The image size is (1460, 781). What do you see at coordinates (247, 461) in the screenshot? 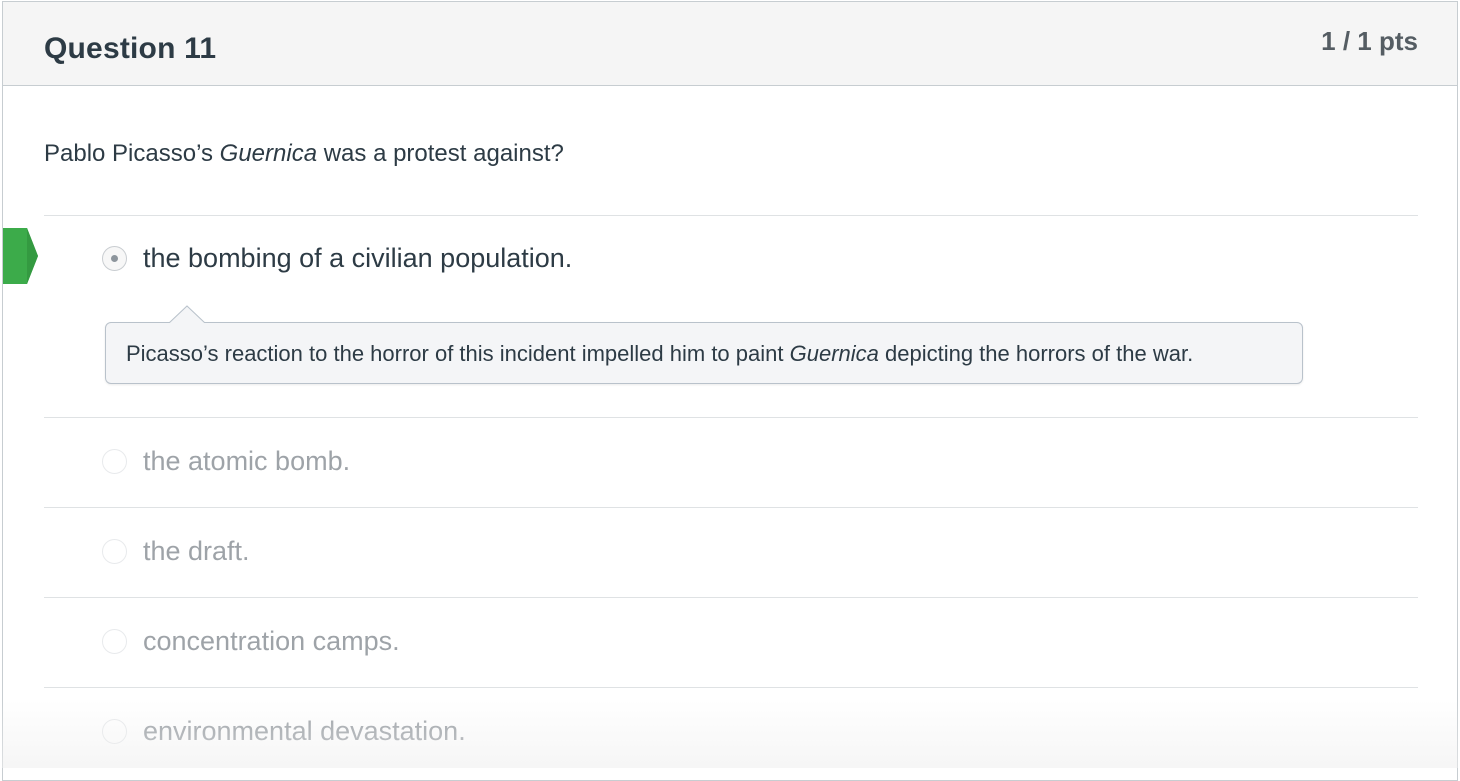
I see `answer-label: the atomic bomb.` at bounding box center [247, 461].